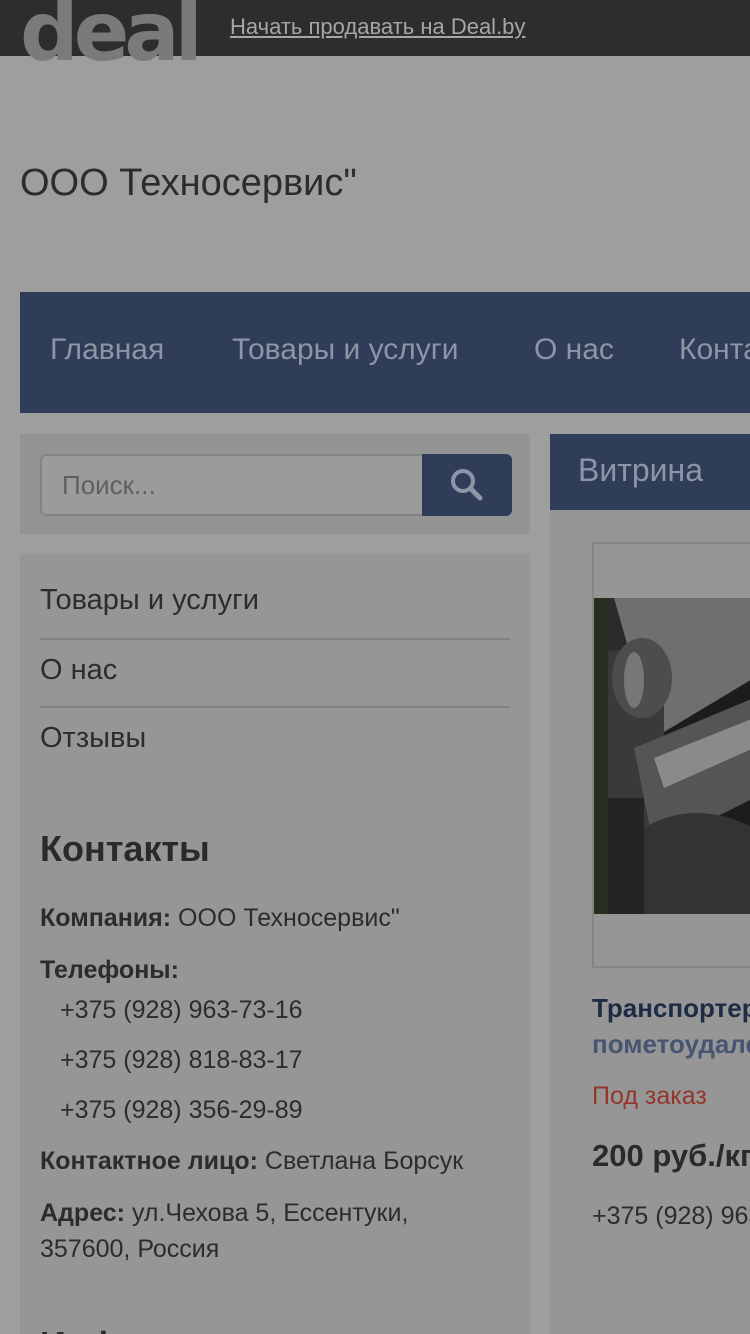 The image size is (750, 1334). What do you see at coordinates (181, 1060) in the screenshot?
I see `phone-2: +375 (928) 818-83-17` at bounding box center [181, 1060].